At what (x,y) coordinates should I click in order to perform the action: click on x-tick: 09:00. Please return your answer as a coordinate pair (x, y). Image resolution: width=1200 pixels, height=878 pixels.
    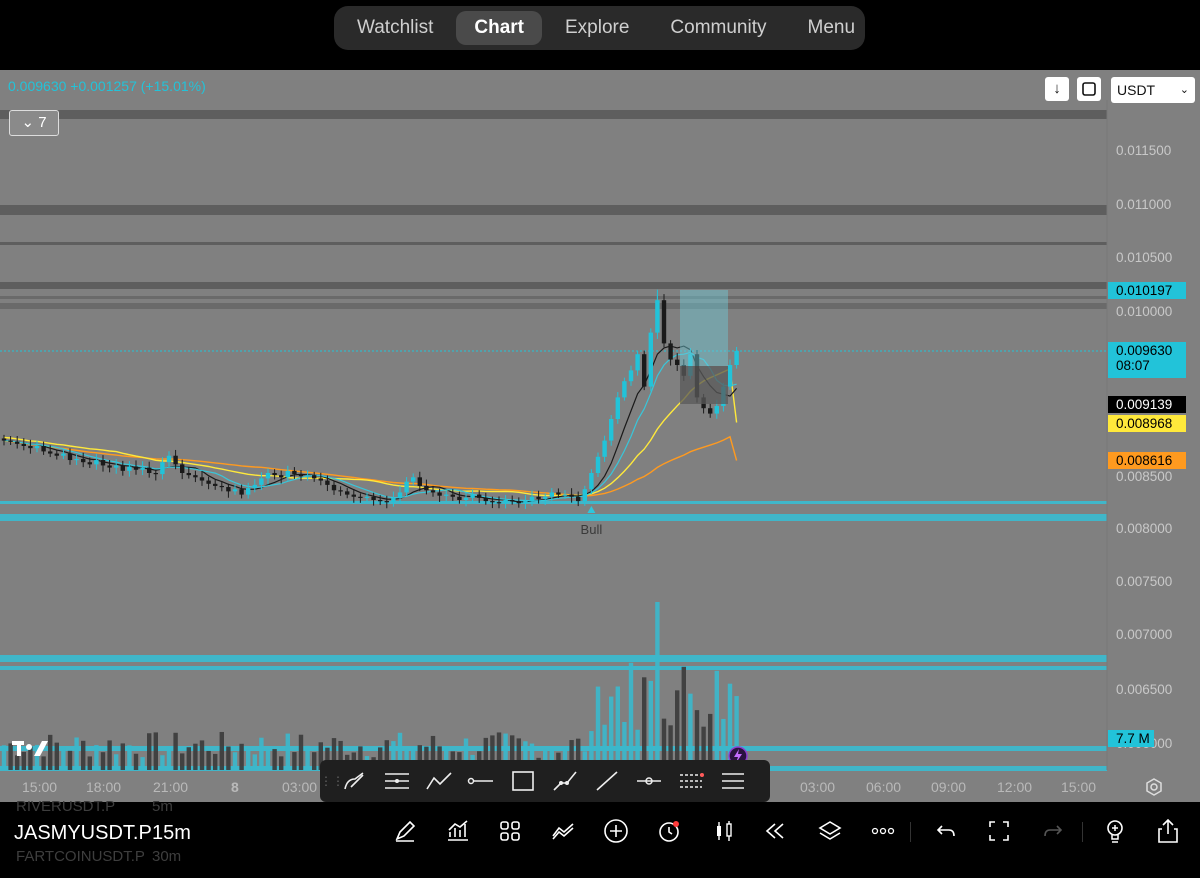
    Looking at the image, I should click on (949, 787).